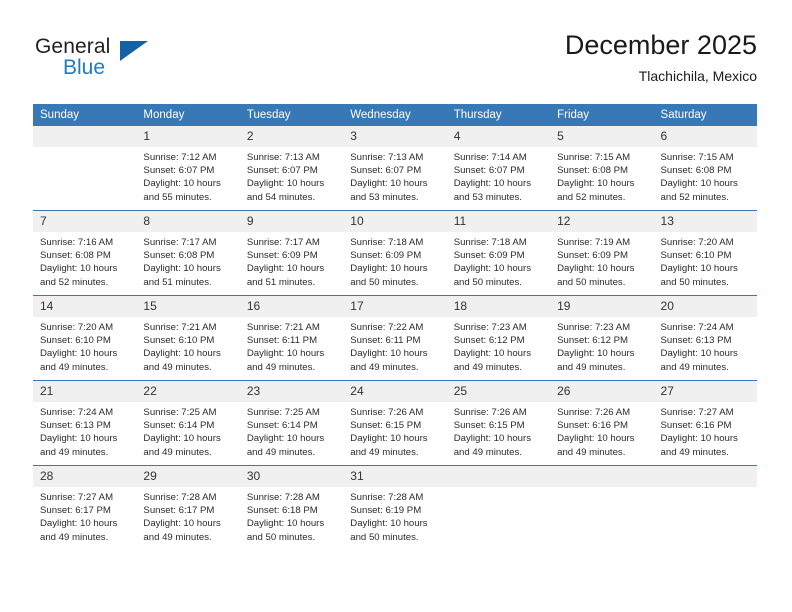 This screenshot has width=792, height=612. I want to click on day-number: 5, so click(602, 136).